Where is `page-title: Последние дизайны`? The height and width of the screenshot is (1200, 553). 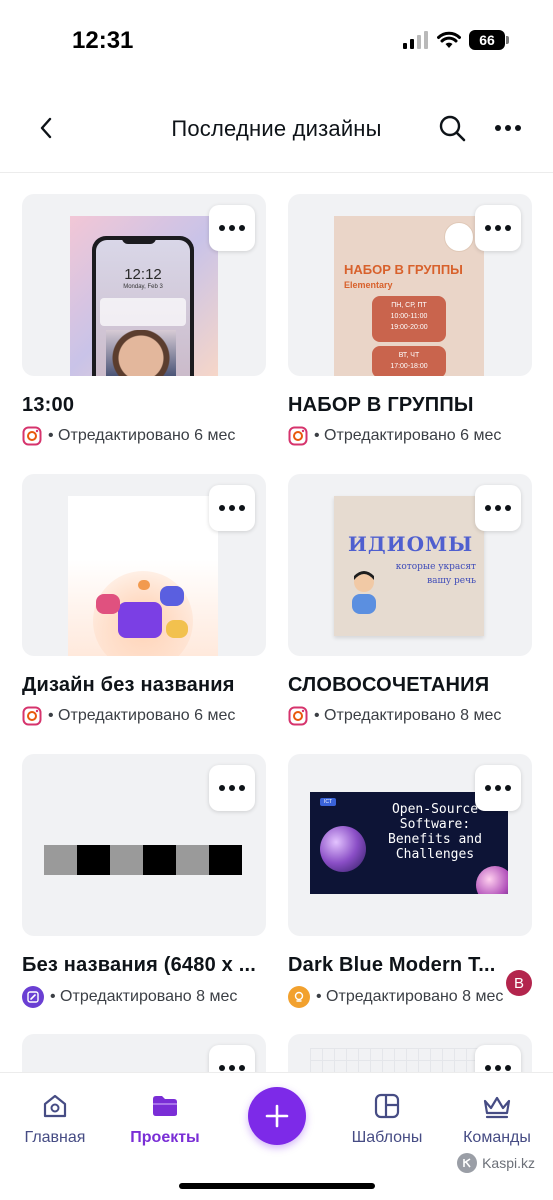 page-title: Последние дизайны is located at coordinates (276, 128).